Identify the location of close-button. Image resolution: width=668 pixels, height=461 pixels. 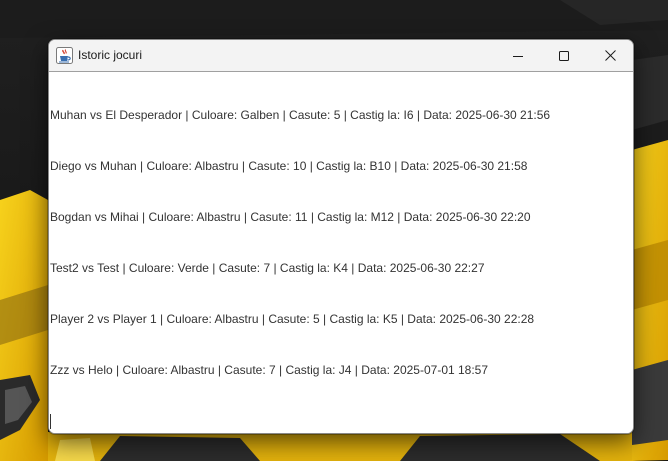
(610, 55).